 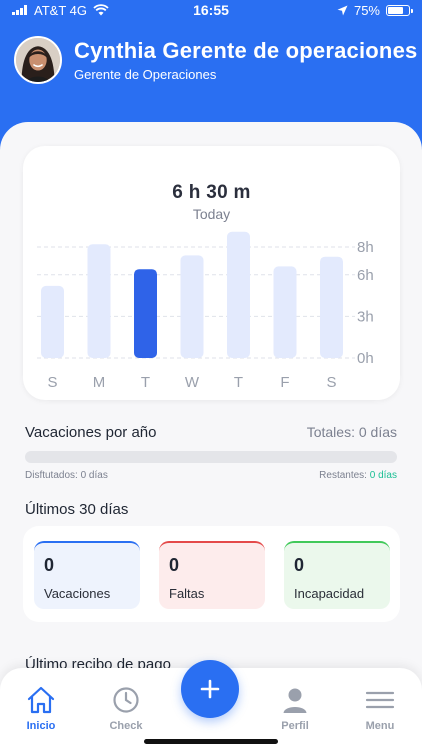 I want to click on tab-inicio: Inicio, so click(x=41, y=709).